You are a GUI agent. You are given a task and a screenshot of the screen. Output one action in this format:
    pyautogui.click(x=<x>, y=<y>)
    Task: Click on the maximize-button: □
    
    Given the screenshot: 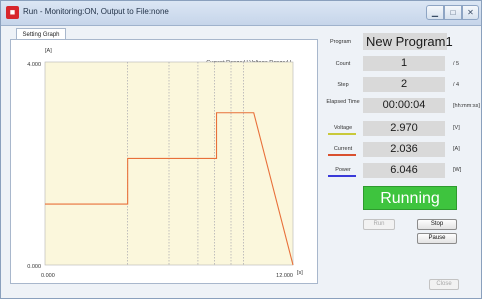 What is the action you would take?
    pyautogui.click(x=453, y=12)
    